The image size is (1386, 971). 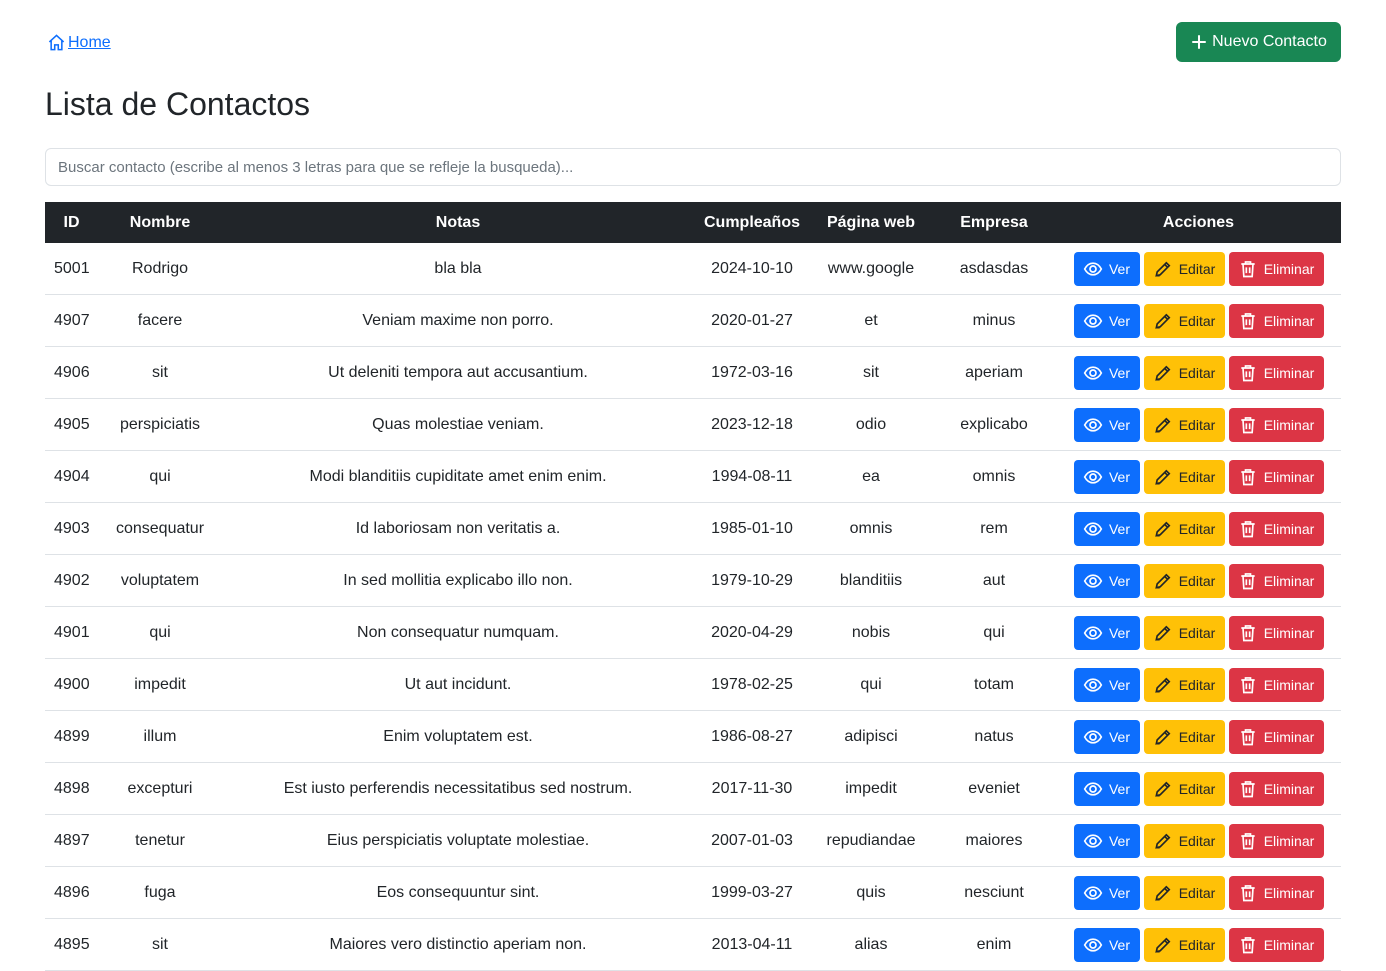 What do you see at coordinates (160, 840) in the screenshot?
I see `cell-nombre: tenetur` at bounding box center [160, 840].